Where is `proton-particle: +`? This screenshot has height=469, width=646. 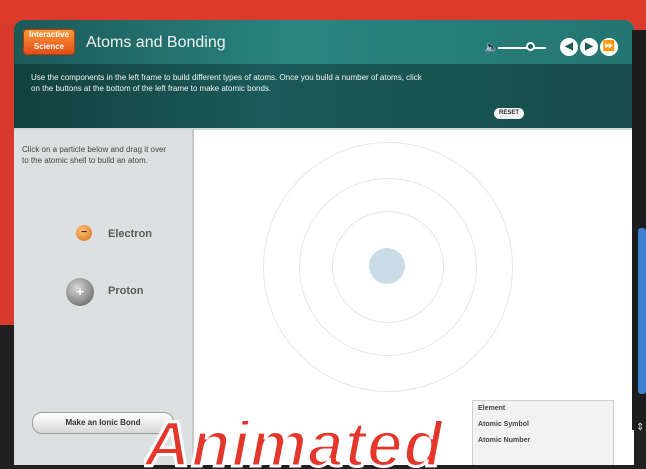
proton-particle: + is located at coordinates (80, 292).